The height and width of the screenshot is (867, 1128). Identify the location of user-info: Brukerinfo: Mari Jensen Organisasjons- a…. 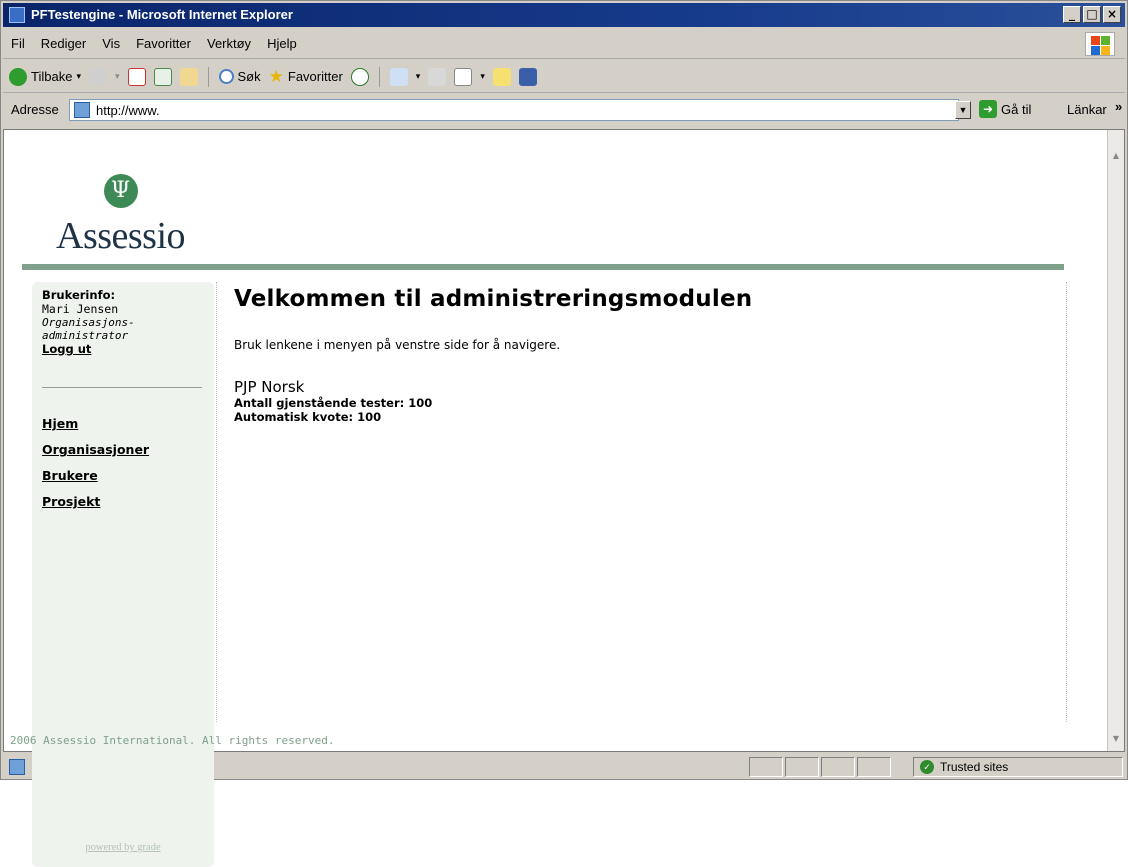
(125, 322).